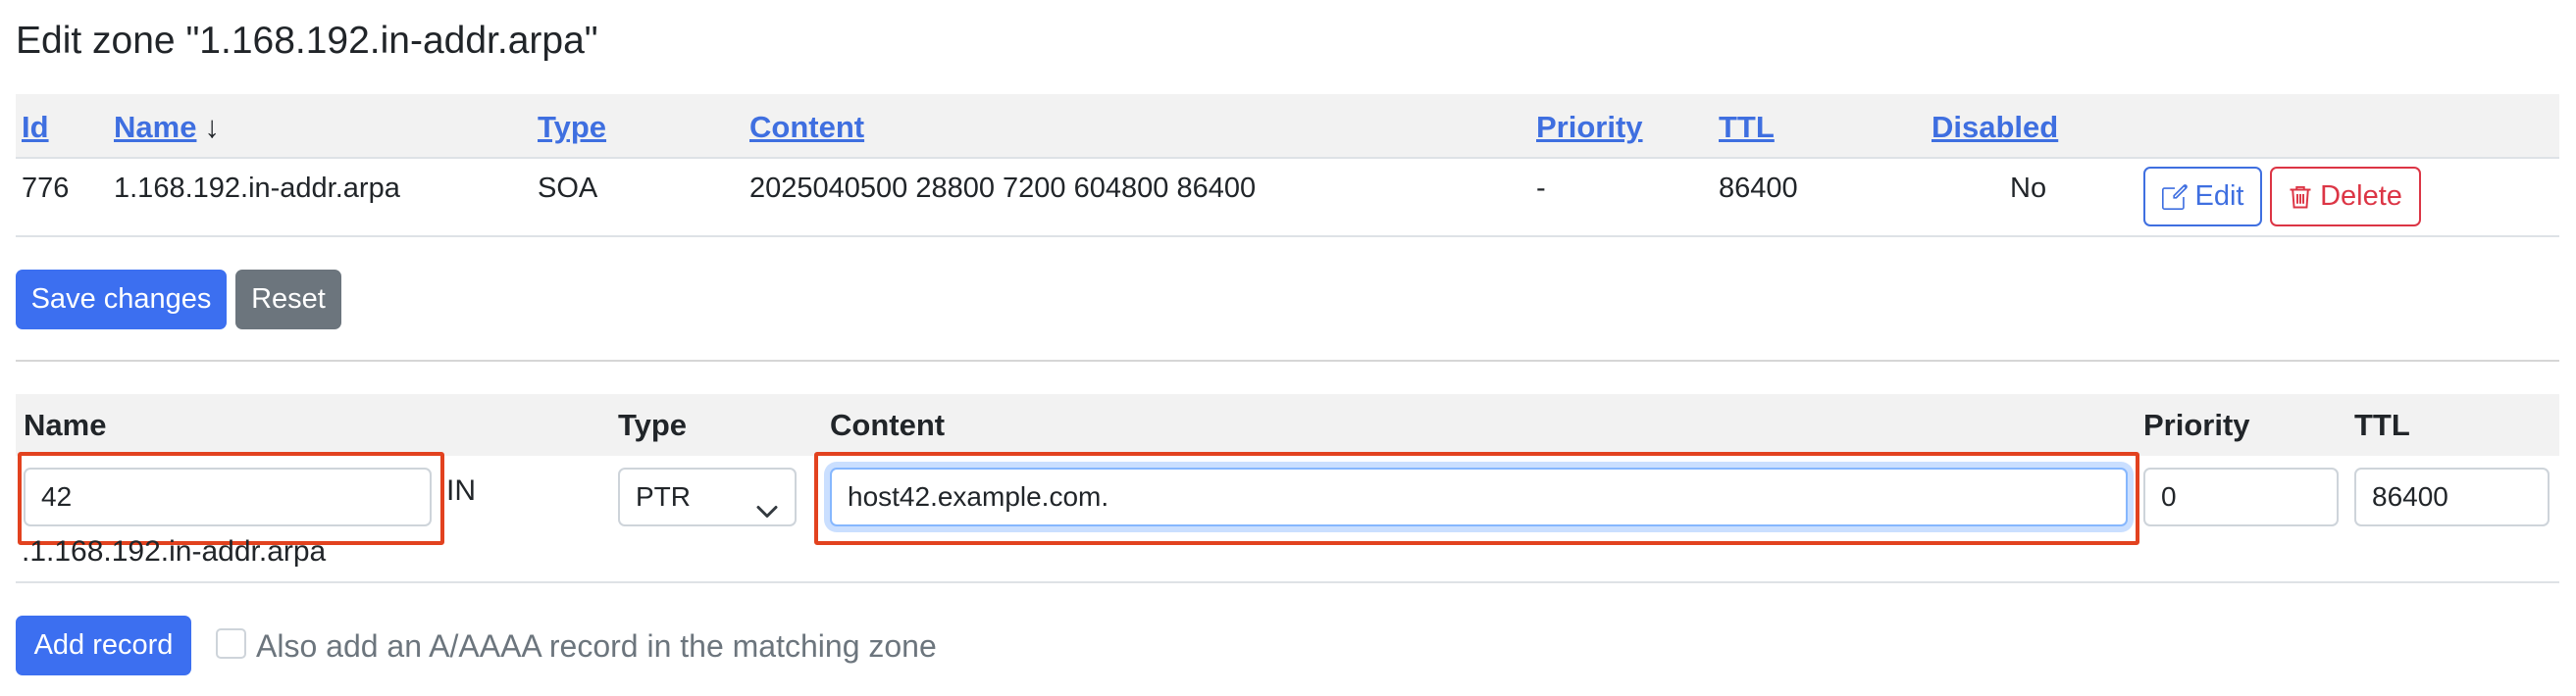 This screenshot has width=2576, height=696. I want to click on also-add-a-record-checkbox, so click(231, 643).